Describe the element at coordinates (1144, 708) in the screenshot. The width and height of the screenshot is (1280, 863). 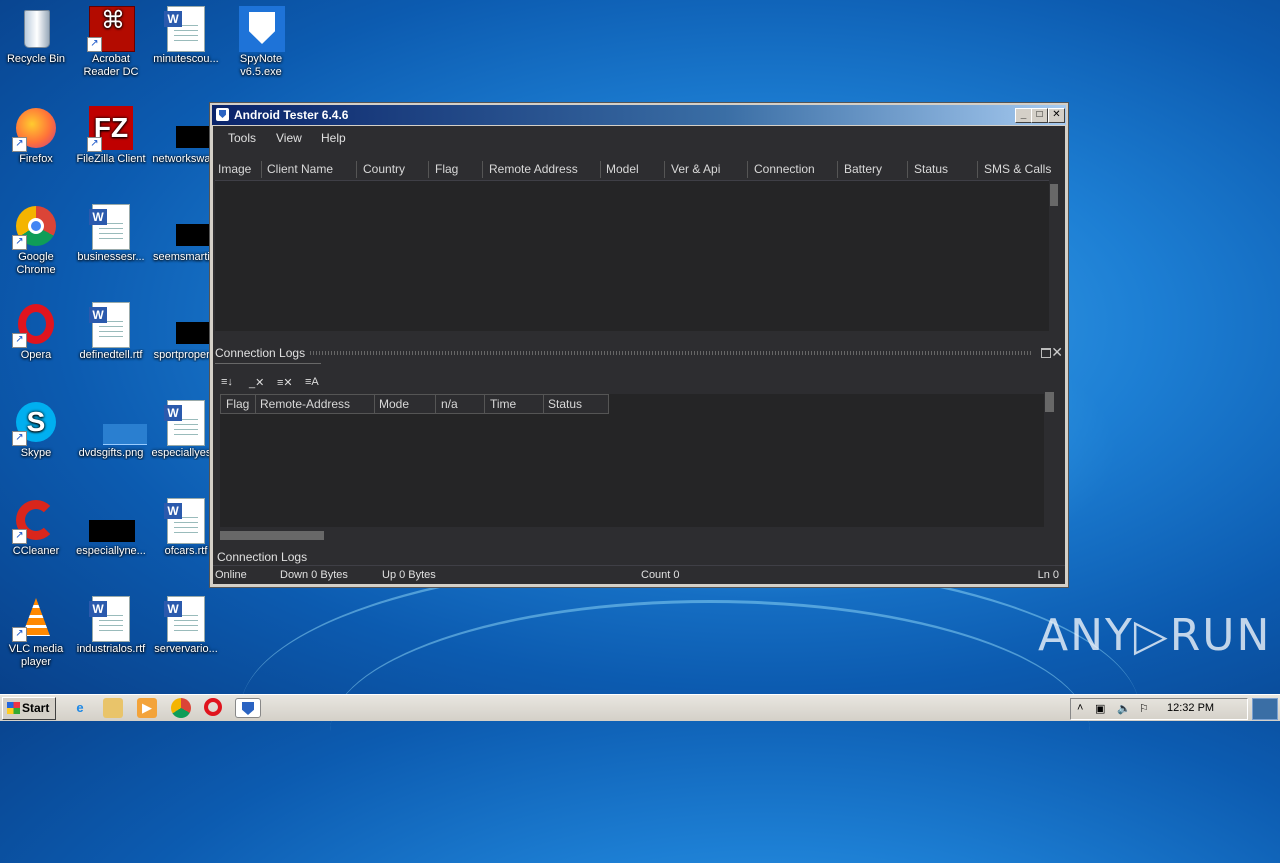
I see `action-center-flag-icon: ⚐` at that location.